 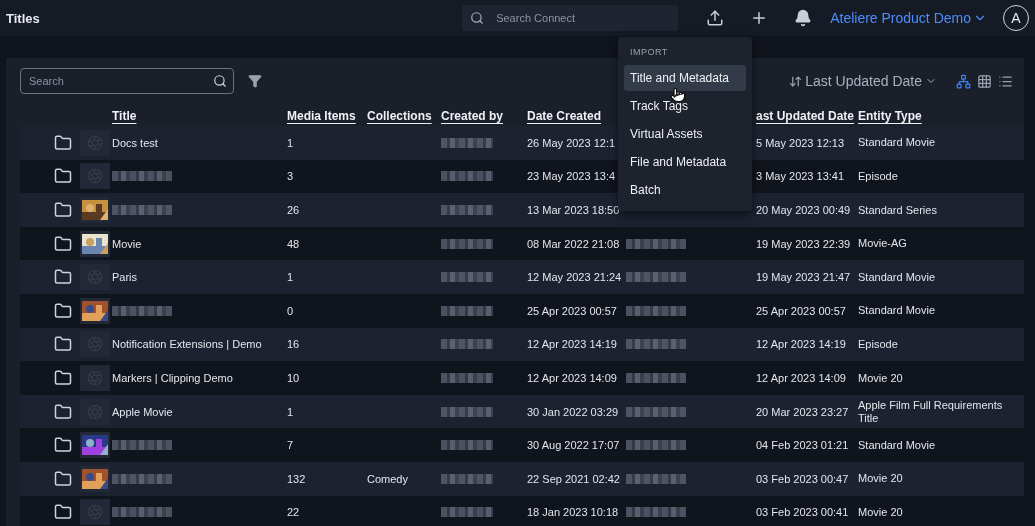 What do you see at coordinates (801, 176) in the screenshot?
I see `table-cell-text: 3 May 2023 13:41` at bounding box center [801, 176].